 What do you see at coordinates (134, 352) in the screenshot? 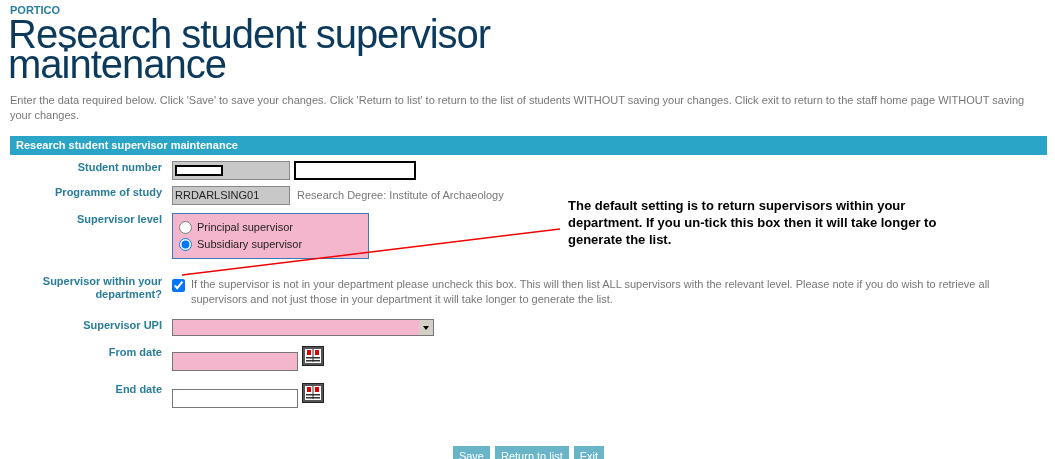
I see `field-label: From date` at bounding box center [134, 352].